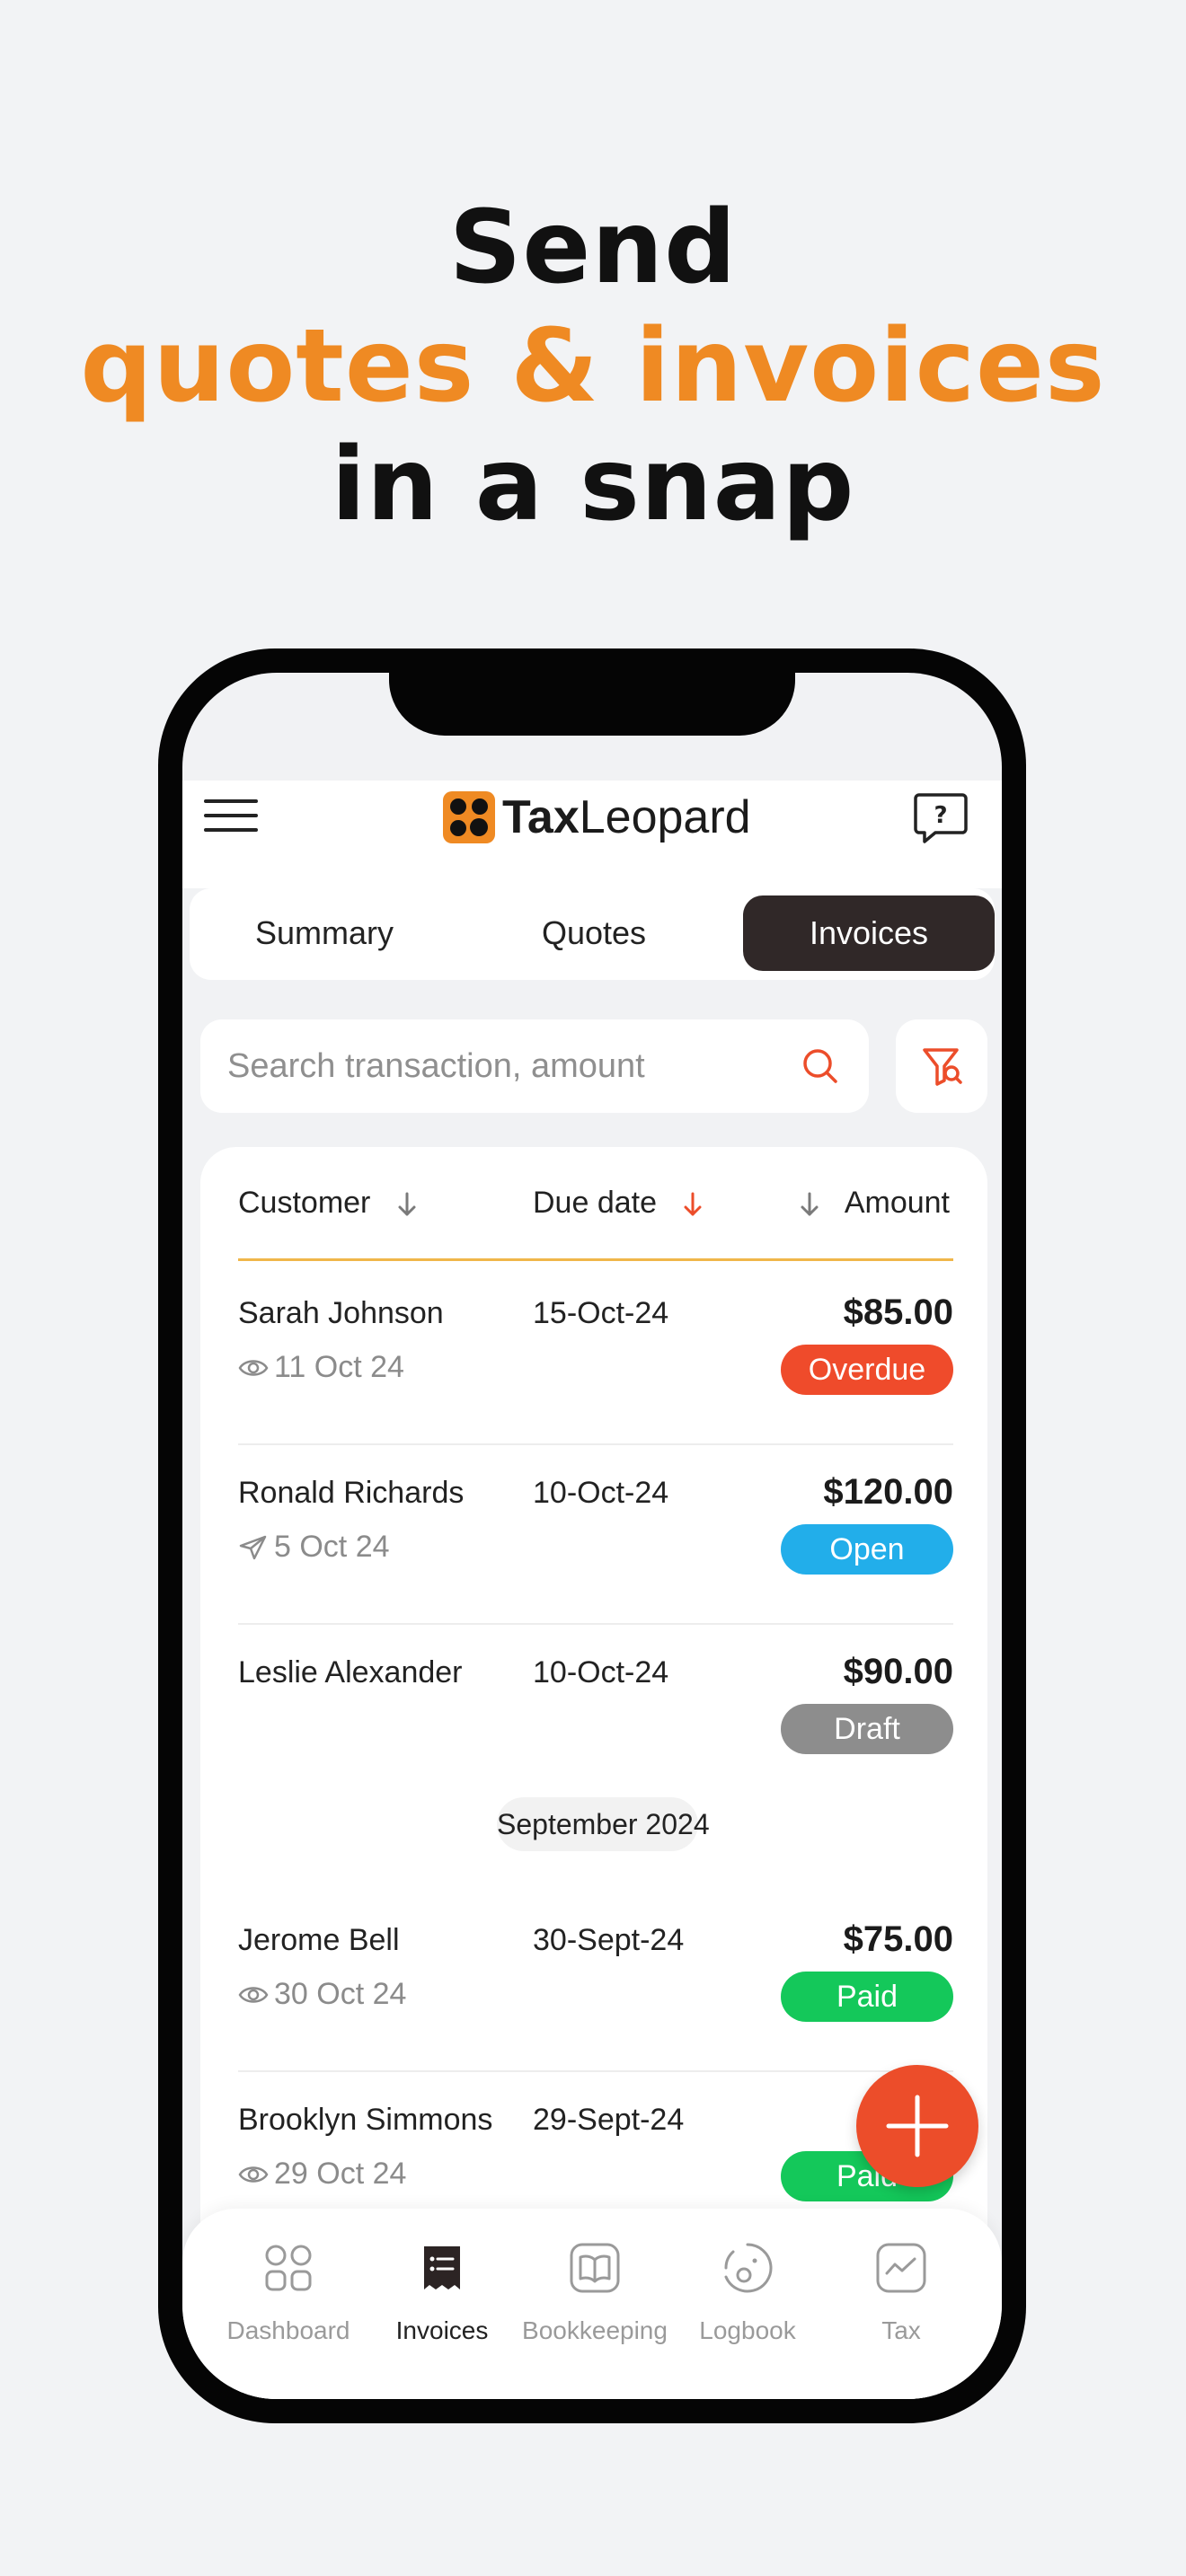 Image resolution: width=1186 pixels, height=2576 pixels. Describe the element at coordinates (595, 2330) in the screenshot. I see `nav-label: Bookkeeping` at that location.